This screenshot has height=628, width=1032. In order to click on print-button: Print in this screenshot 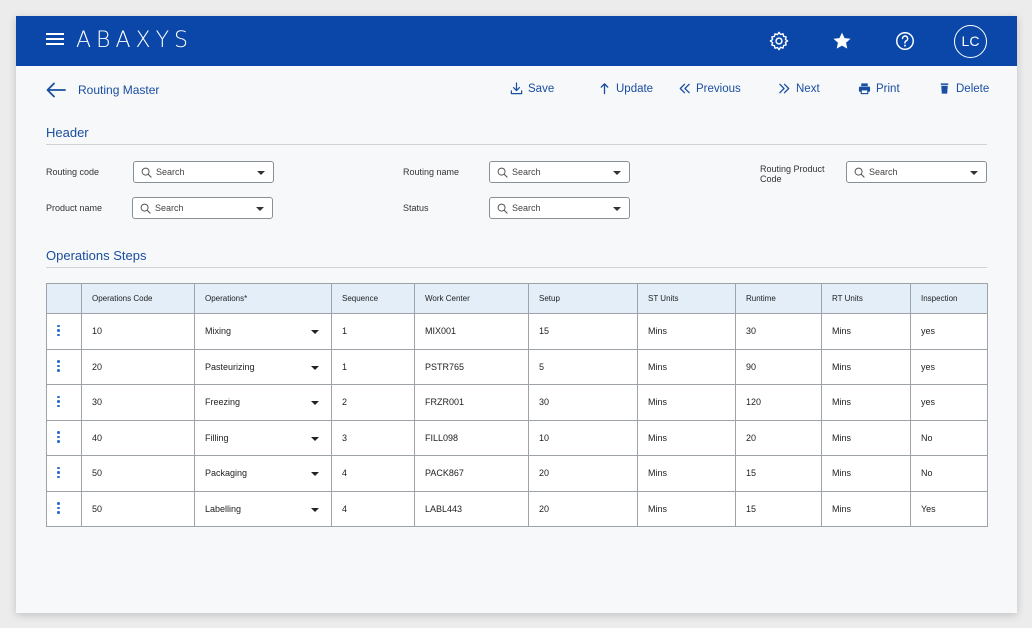, I will do `click(879, 88)`.